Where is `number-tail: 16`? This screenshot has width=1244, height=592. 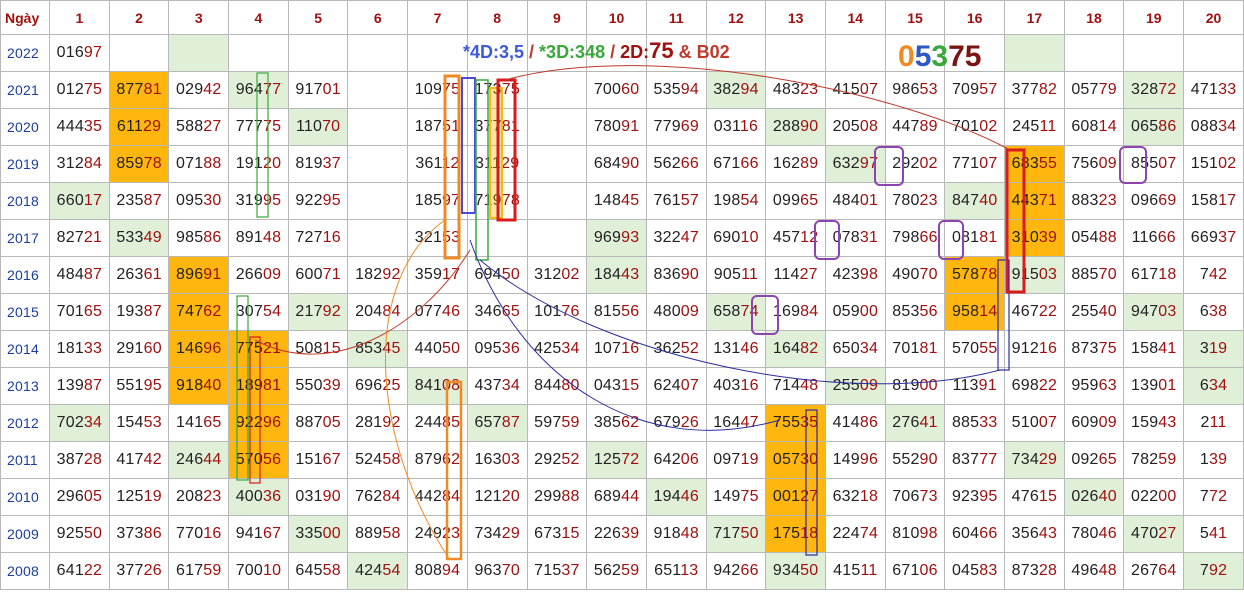
number-tail: 16 is located at coordinates (212, 533).